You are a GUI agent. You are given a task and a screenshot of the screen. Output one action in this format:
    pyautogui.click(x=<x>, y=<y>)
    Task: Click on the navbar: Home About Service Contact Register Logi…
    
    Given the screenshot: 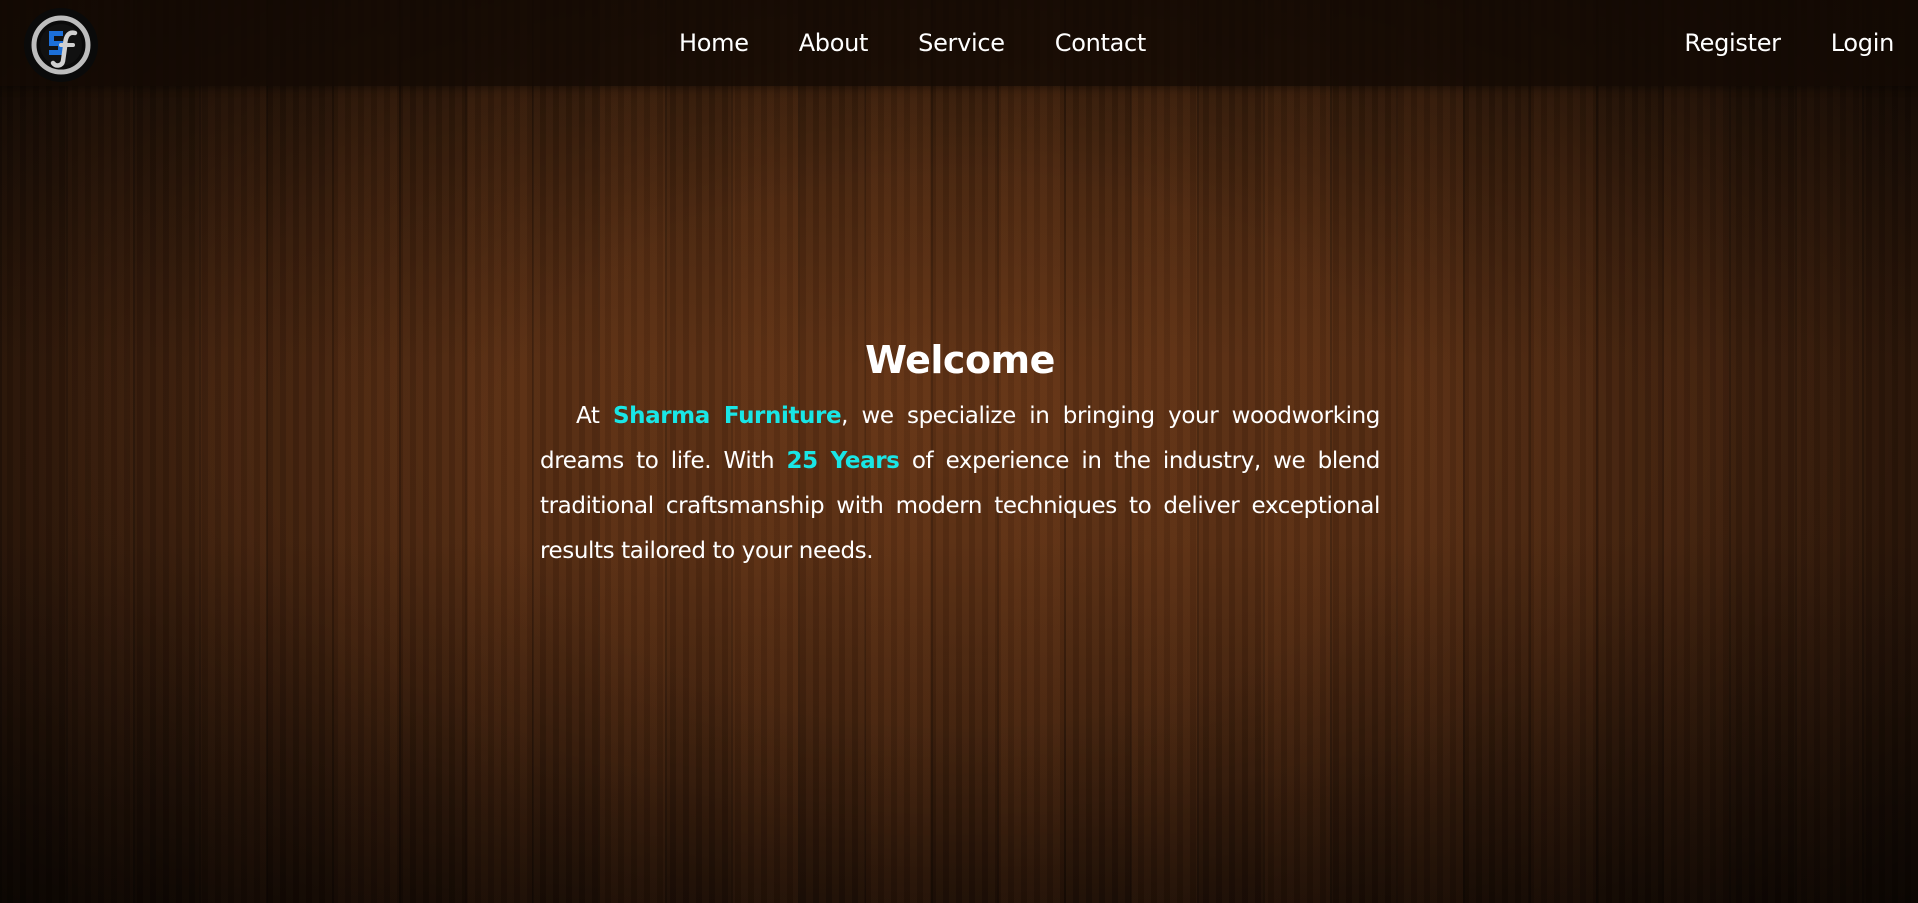 What is the action you would take?
    pyautogui.click(x=959, y=43)
    